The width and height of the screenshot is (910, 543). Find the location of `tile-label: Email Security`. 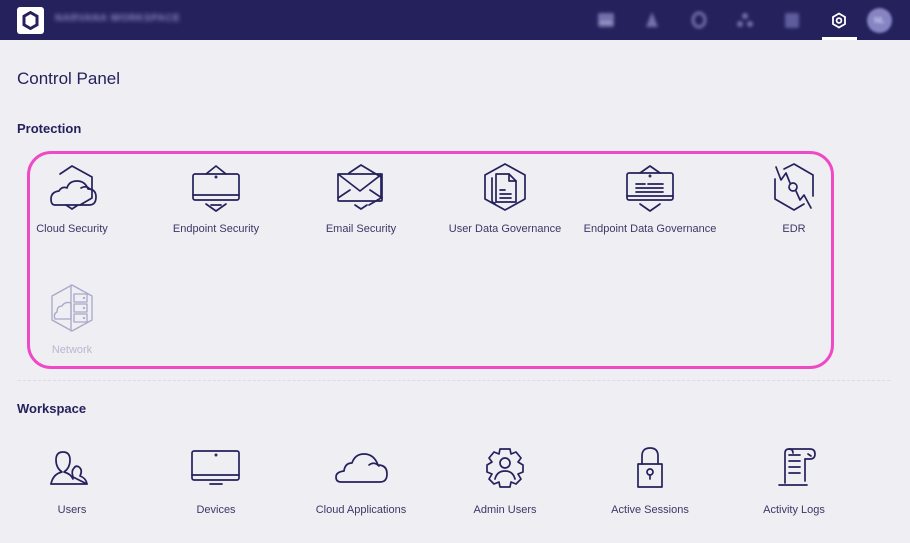

tile-label: Email Security is located at coordinates (361, 229).